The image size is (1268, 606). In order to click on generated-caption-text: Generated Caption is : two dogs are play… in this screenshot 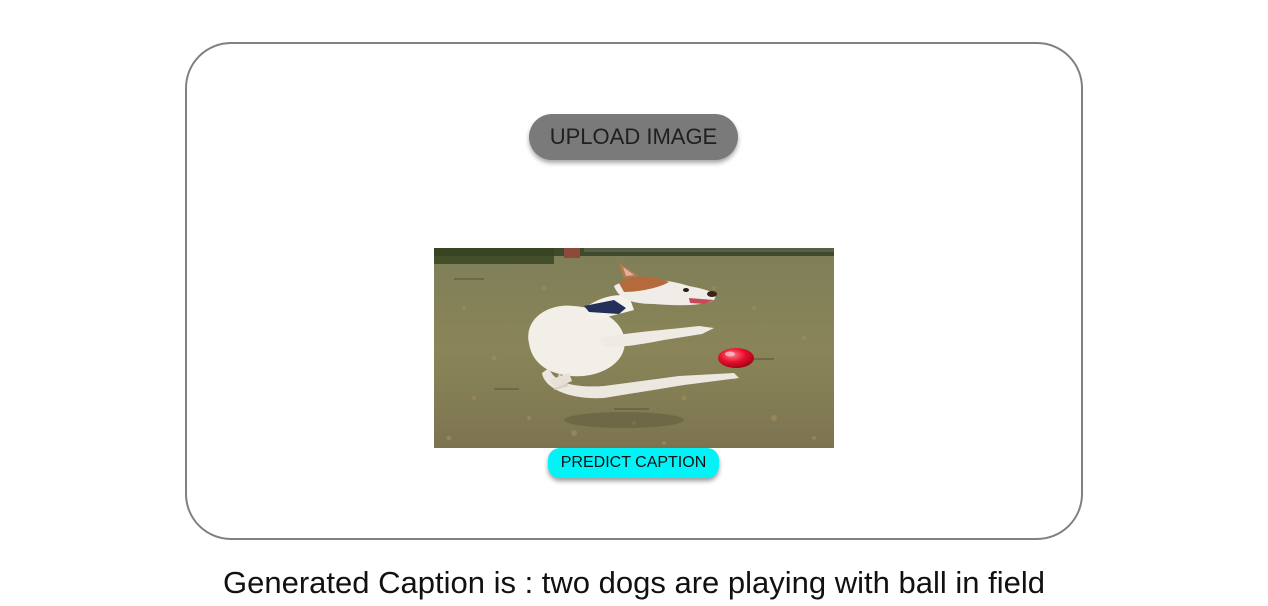, I will do `click(634, 582)`.